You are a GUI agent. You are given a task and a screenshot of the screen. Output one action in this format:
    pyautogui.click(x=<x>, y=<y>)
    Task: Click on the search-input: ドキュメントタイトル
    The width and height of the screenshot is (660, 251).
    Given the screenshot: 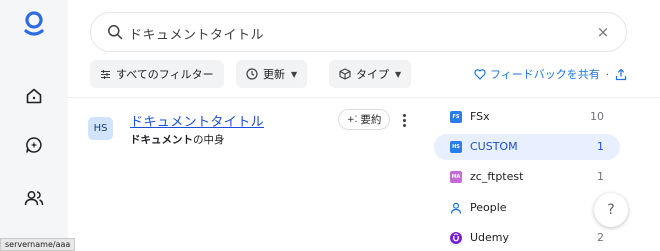 What is the action you would take?
    pyautogui.click(x=196, y=33)
    